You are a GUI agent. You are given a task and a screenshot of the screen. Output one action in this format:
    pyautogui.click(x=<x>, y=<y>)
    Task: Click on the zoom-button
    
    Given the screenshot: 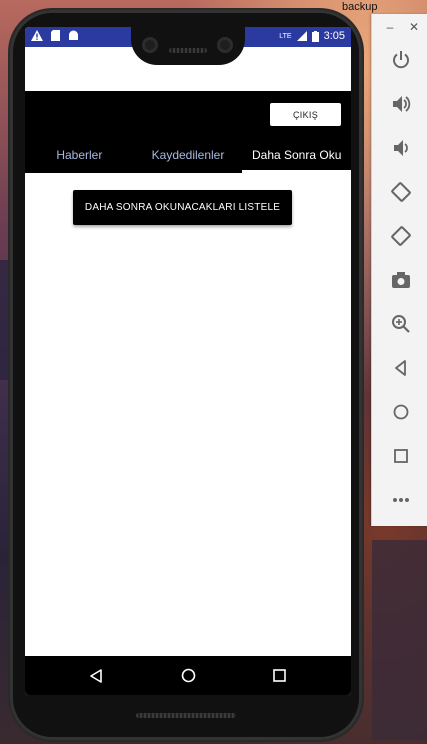 What is the action you would take?
    pyautogui.click(x=401, y=324)
    